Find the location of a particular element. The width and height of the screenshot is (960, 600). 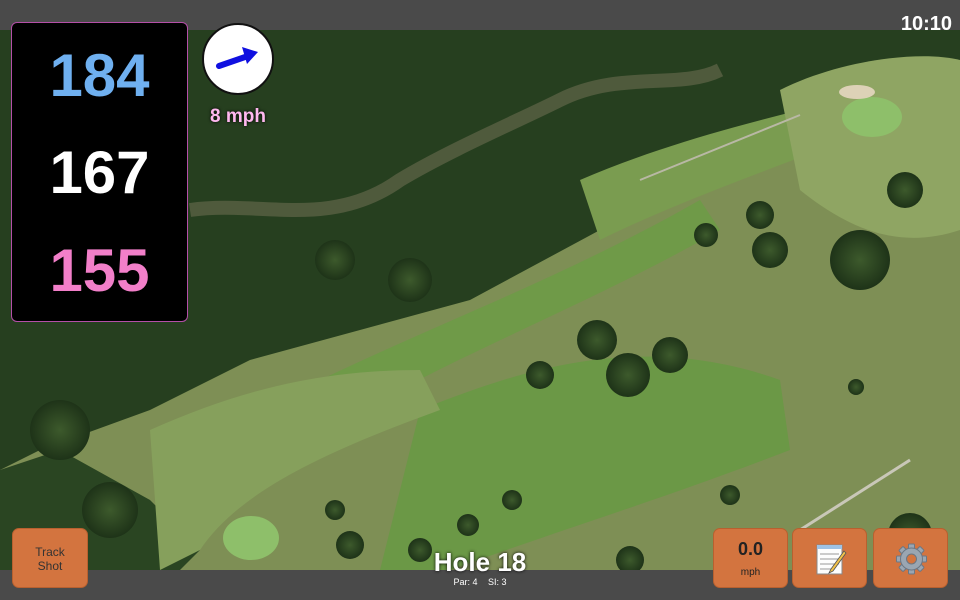

track-shot-button: Track Shot is located at coordinates (50, 558).